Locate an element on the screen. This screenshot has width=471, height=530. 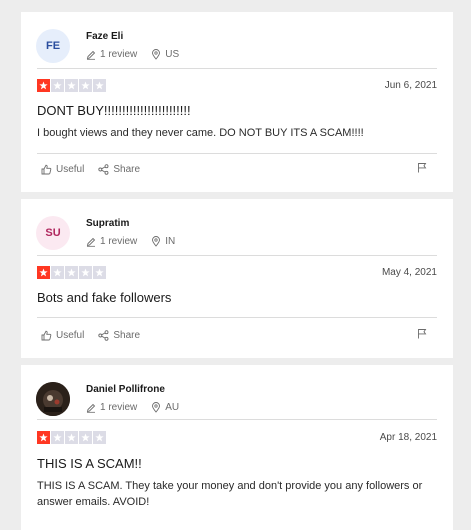
reviewer-country: IN is located at coordinates (170, 241).